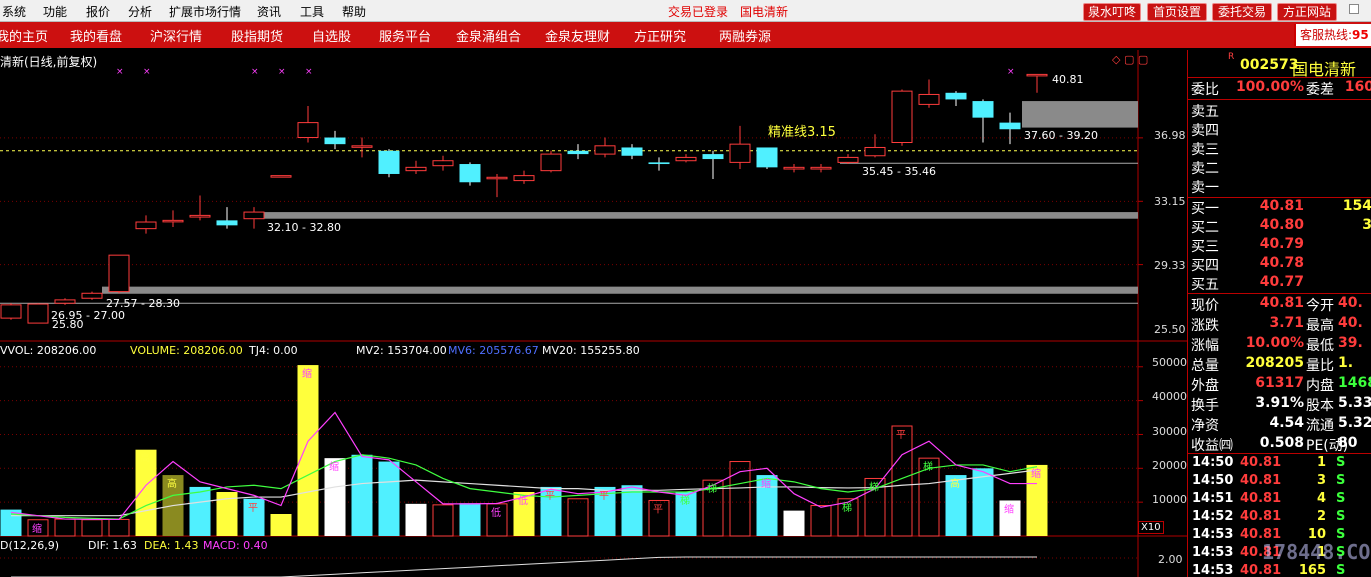 The image size is (1371, 577). I want to click on menu-function: 功能, so click(55, 11).